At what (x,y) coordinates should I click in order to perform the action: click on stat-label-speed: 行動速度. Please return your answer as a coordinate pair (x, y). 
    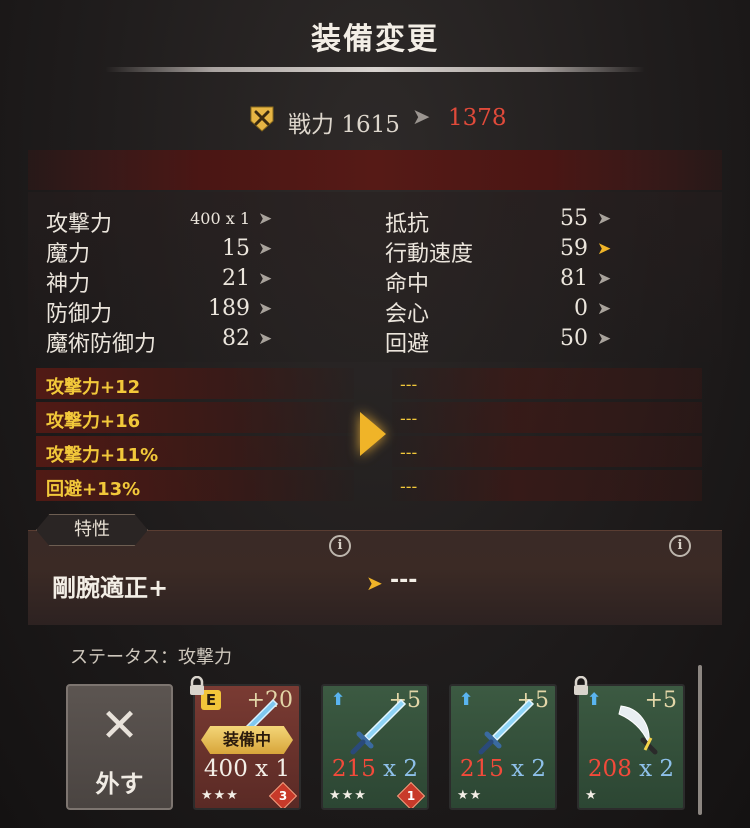
    Looking at the image, I should click on (429, 254).